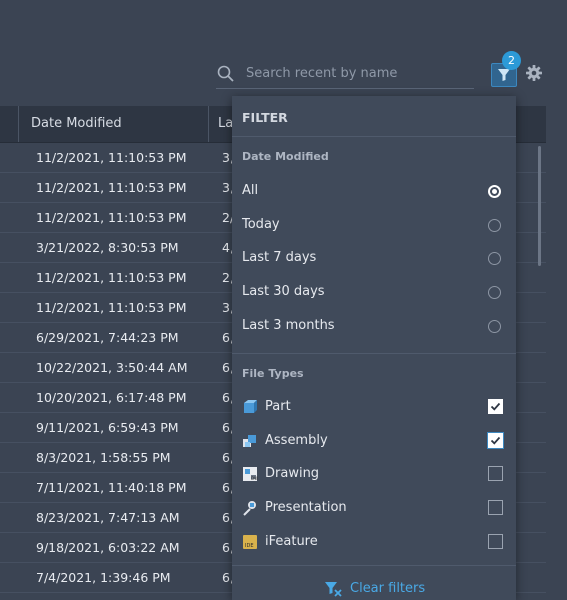 This screenshot has width=567, height=600. I want to click on assembly-icon, so click(249, 440).